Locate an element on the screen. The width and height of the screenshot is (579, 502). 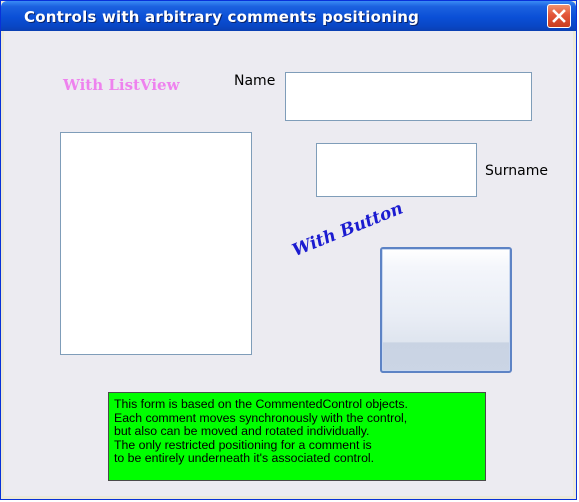
surname-label: Surname is located at coordinates (516, 171).